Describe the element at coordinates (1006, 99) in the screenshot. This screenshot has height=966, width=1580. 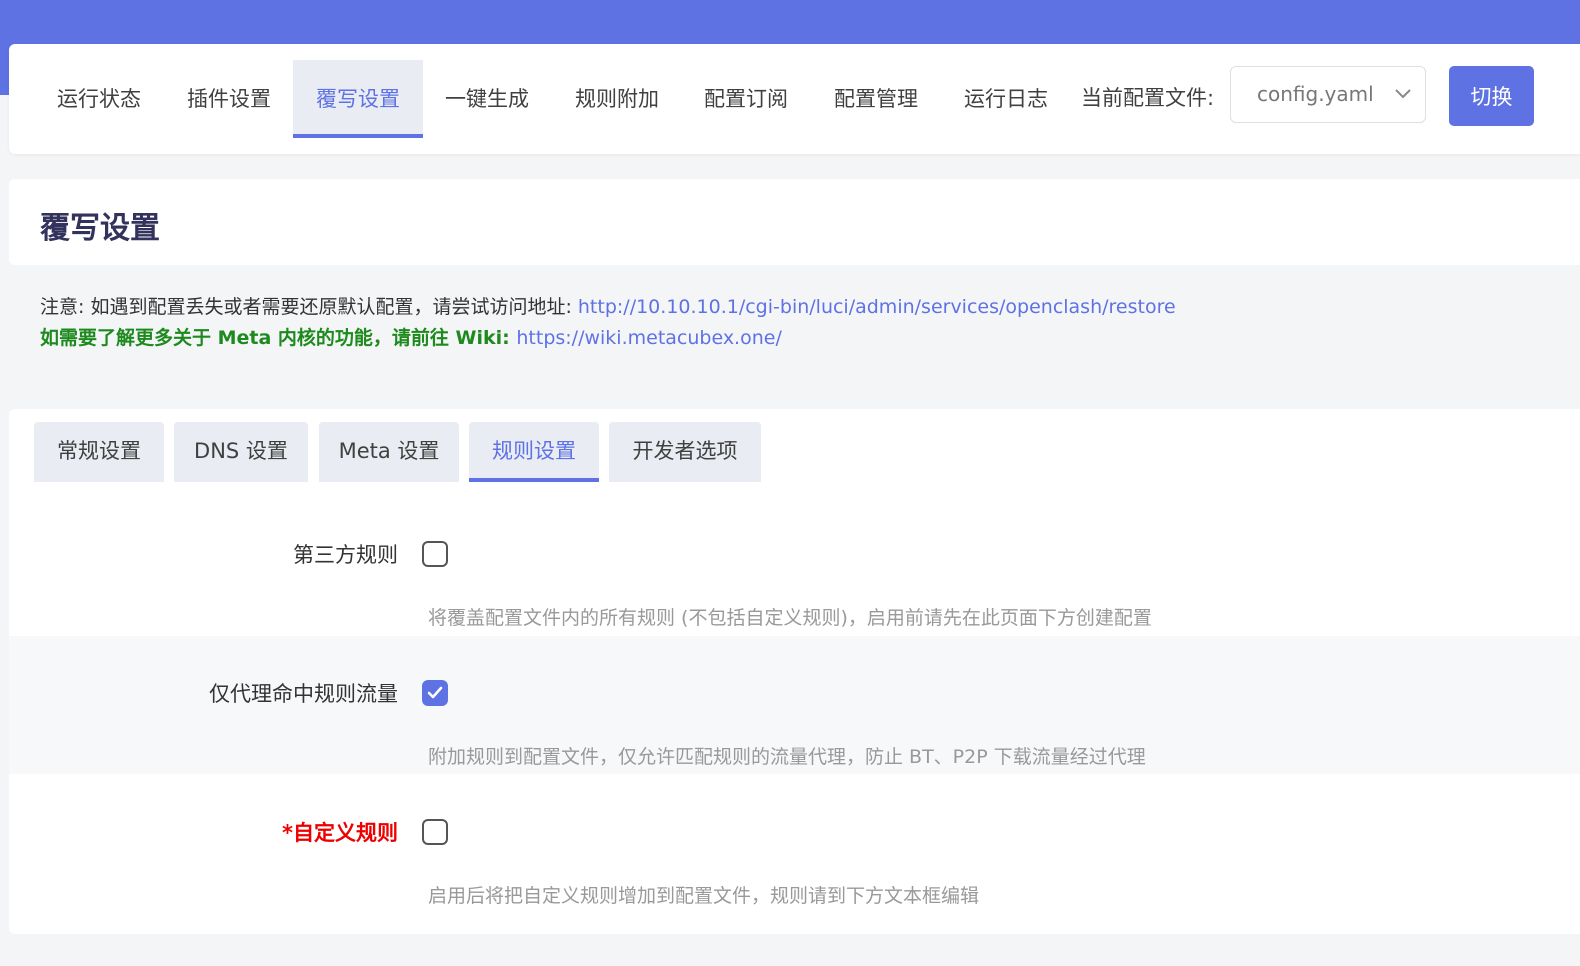
I see `tab-run-log: 运行日志` at that location.